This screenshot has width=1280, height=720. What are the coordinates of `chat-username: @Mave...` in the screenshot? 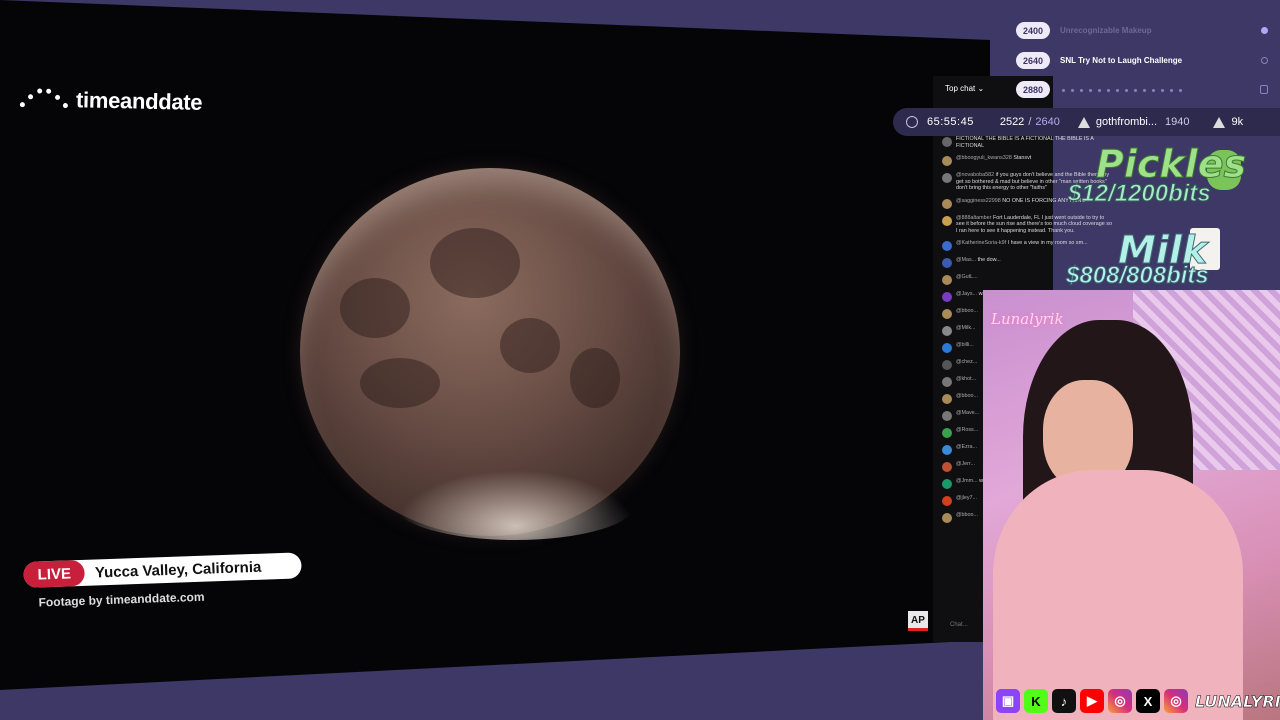 It's located at (968, 413).